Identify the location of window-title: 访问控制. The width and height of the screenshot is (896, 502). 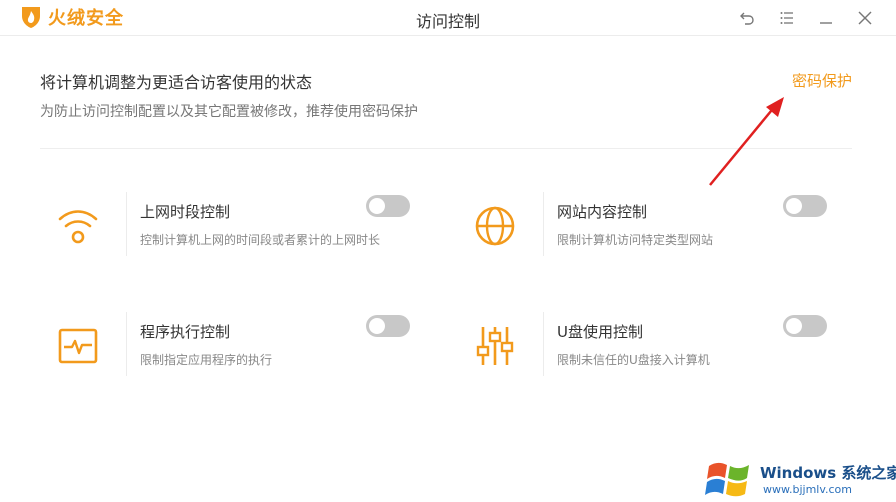
(447, 21).